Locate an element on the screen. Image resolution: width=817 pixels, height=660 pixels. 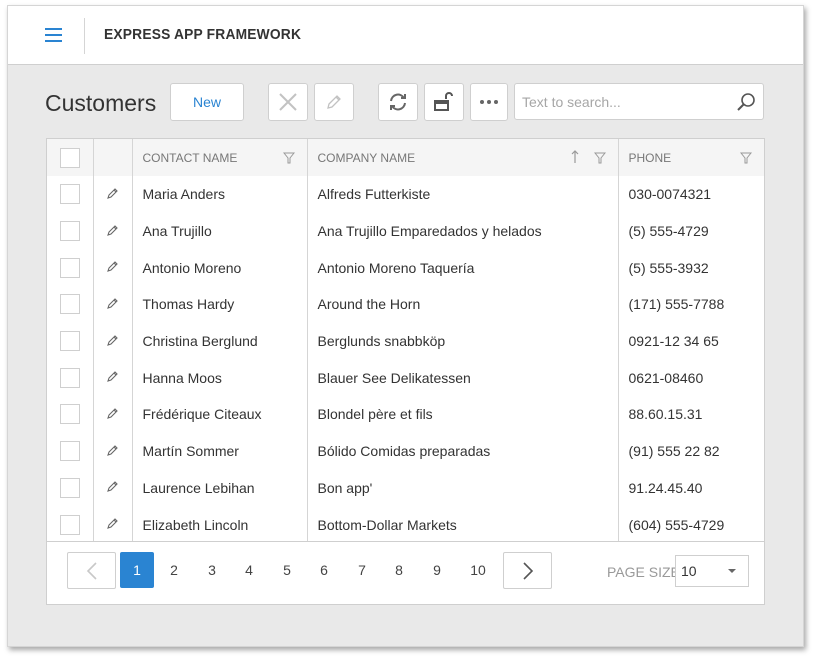
phone-cell: 030-0074321 is located at coordinates (691, 194).